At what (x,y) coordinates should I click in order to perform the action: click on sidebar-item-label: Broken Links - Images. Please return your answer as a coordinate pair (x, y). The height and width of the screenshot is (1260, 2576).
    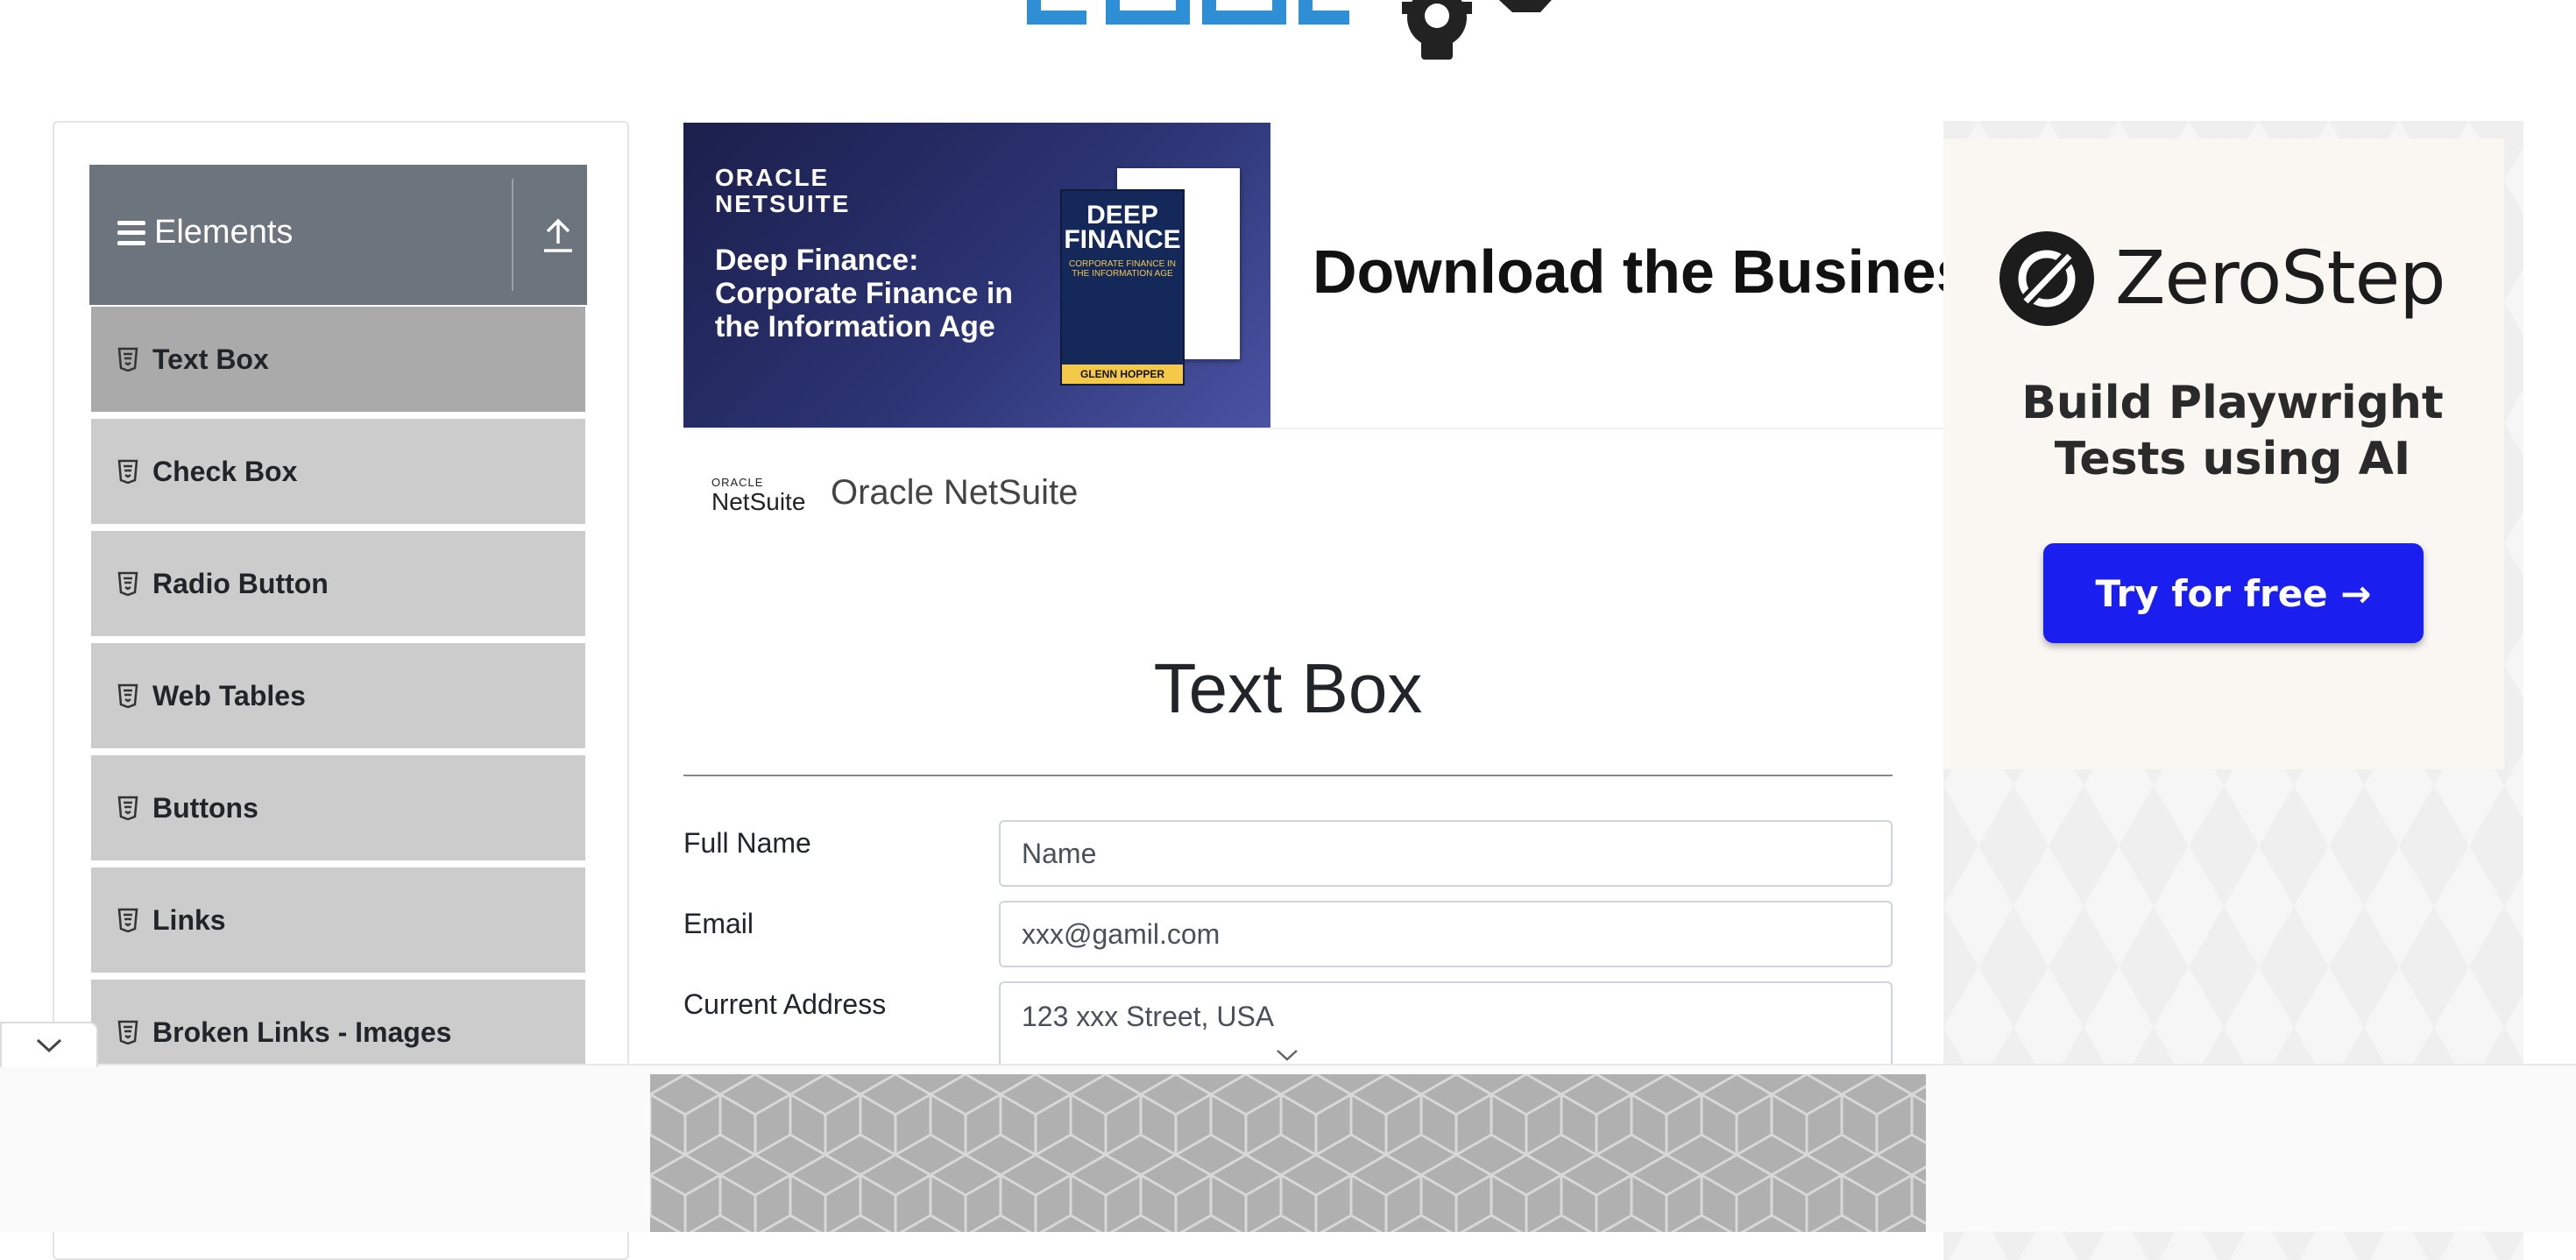
    Looking at the image, I should click on (302, 1032).